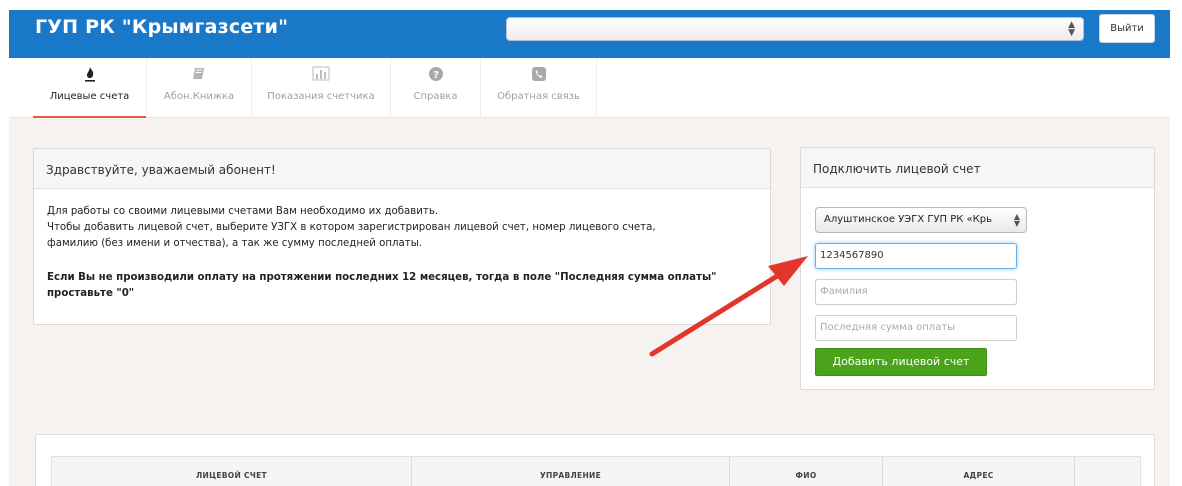 The image size is (1182, 486). Describe the element at coordinates (979, 471) in the screenshot. I see `column-header-address: АДРЕС` at that location.